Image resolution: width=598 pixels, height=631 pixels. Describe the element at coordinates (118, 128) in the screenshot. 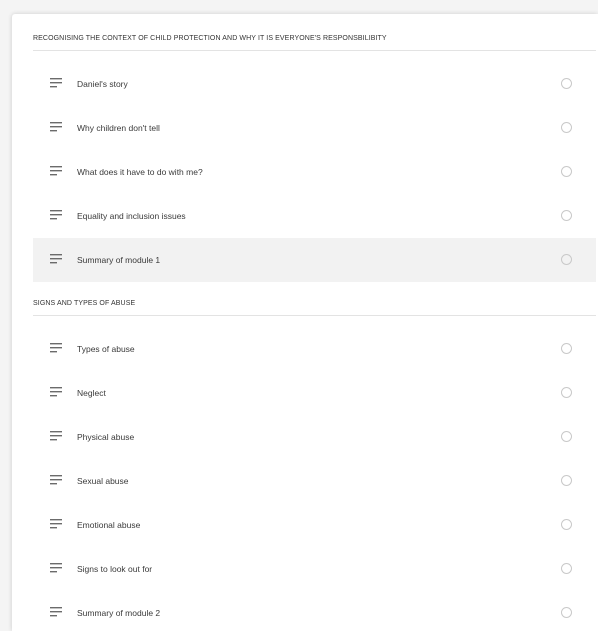

I see `lesson-label: Why children don't tell` at that location.